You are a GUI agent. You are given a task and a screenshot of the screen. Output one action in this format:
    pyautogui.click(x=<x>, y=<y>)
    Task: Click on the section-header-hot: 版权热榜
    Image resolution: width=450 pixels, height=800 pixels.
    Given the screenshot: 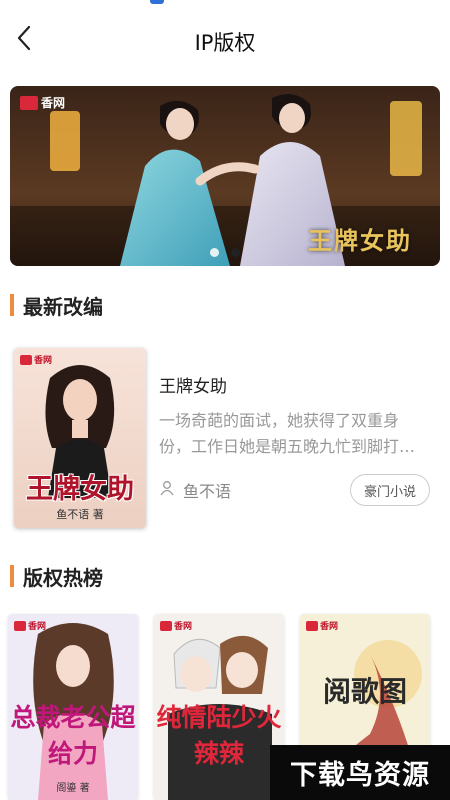 What is the action you would take?
    pyautogui.click(x=56, y=576)
    